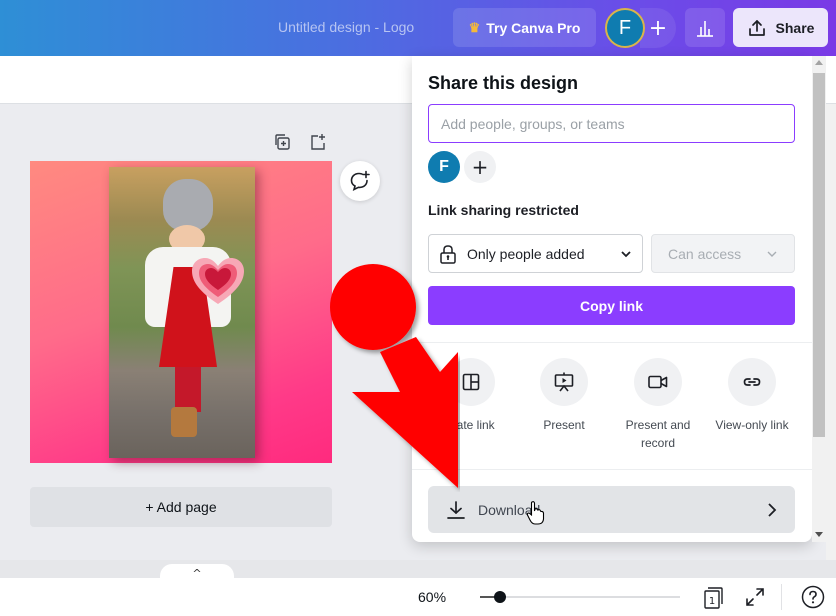 This screenshot has height=616, width=836. What do you see at coordinates (705, 253) in the screenshot?
I see `permission-value: Can access` at bounding box center [705, 253].